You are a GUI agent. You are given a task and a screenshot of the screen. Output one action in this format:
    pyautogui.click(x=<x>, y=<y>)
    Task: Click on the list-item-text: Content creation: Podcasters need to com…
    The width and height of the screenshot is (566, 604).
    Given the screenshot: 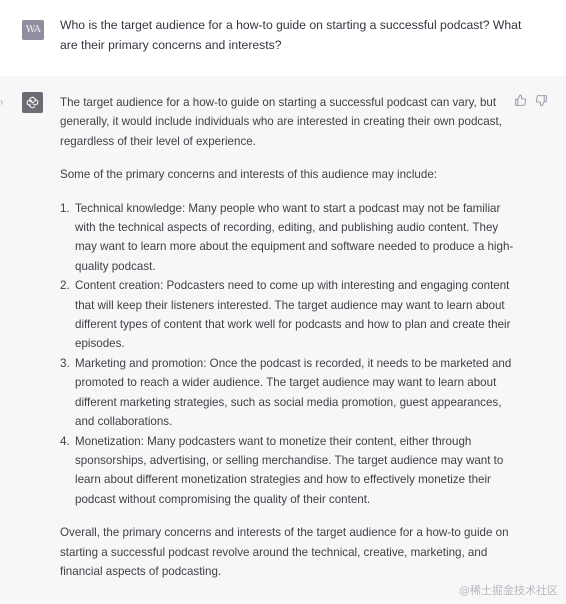 What is the action you would take?
    pyautogui.click(x=293, y=315)
    